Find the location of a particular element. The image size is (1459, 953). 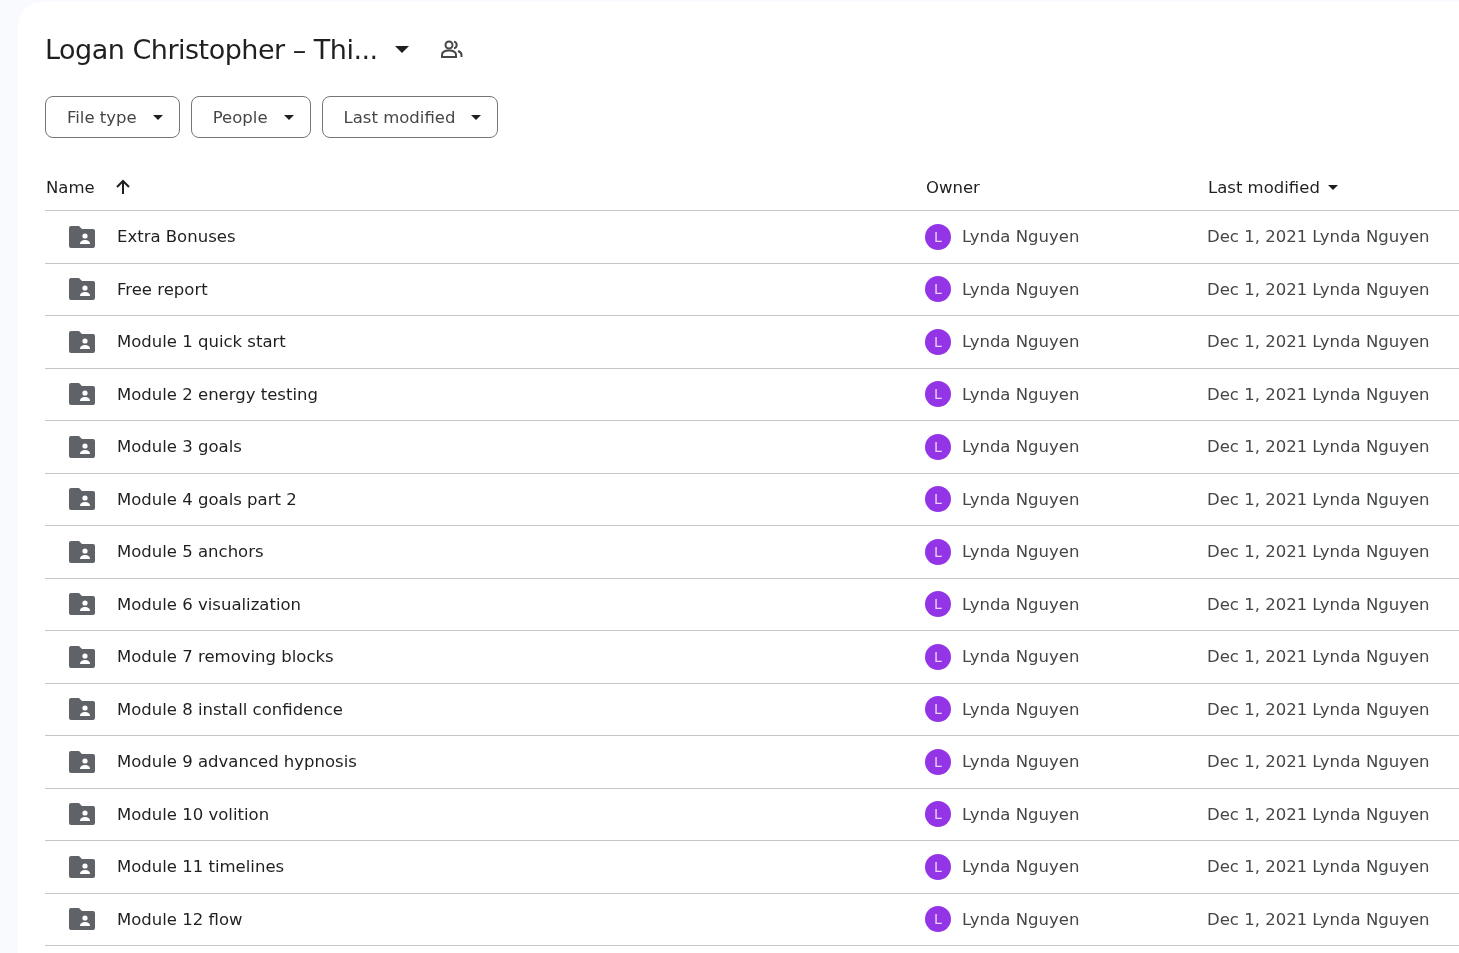

sort-arrow-icon is located at coordinates (122, 187).